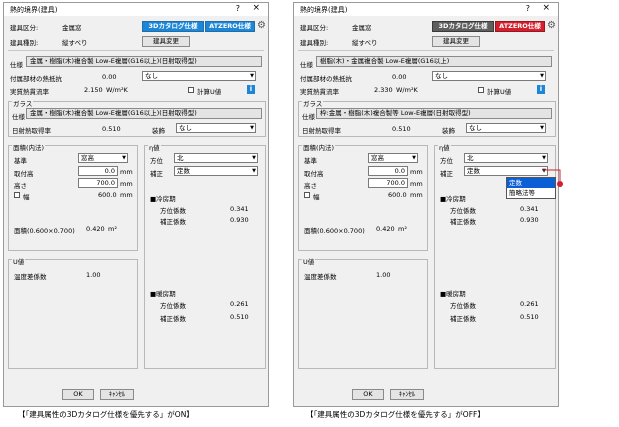 This screenshot has width=619, height=427. Describe the element at coordinates (463, 222) in the screenshot. I see `reibo-hosei-label: 補正係数` at that location.